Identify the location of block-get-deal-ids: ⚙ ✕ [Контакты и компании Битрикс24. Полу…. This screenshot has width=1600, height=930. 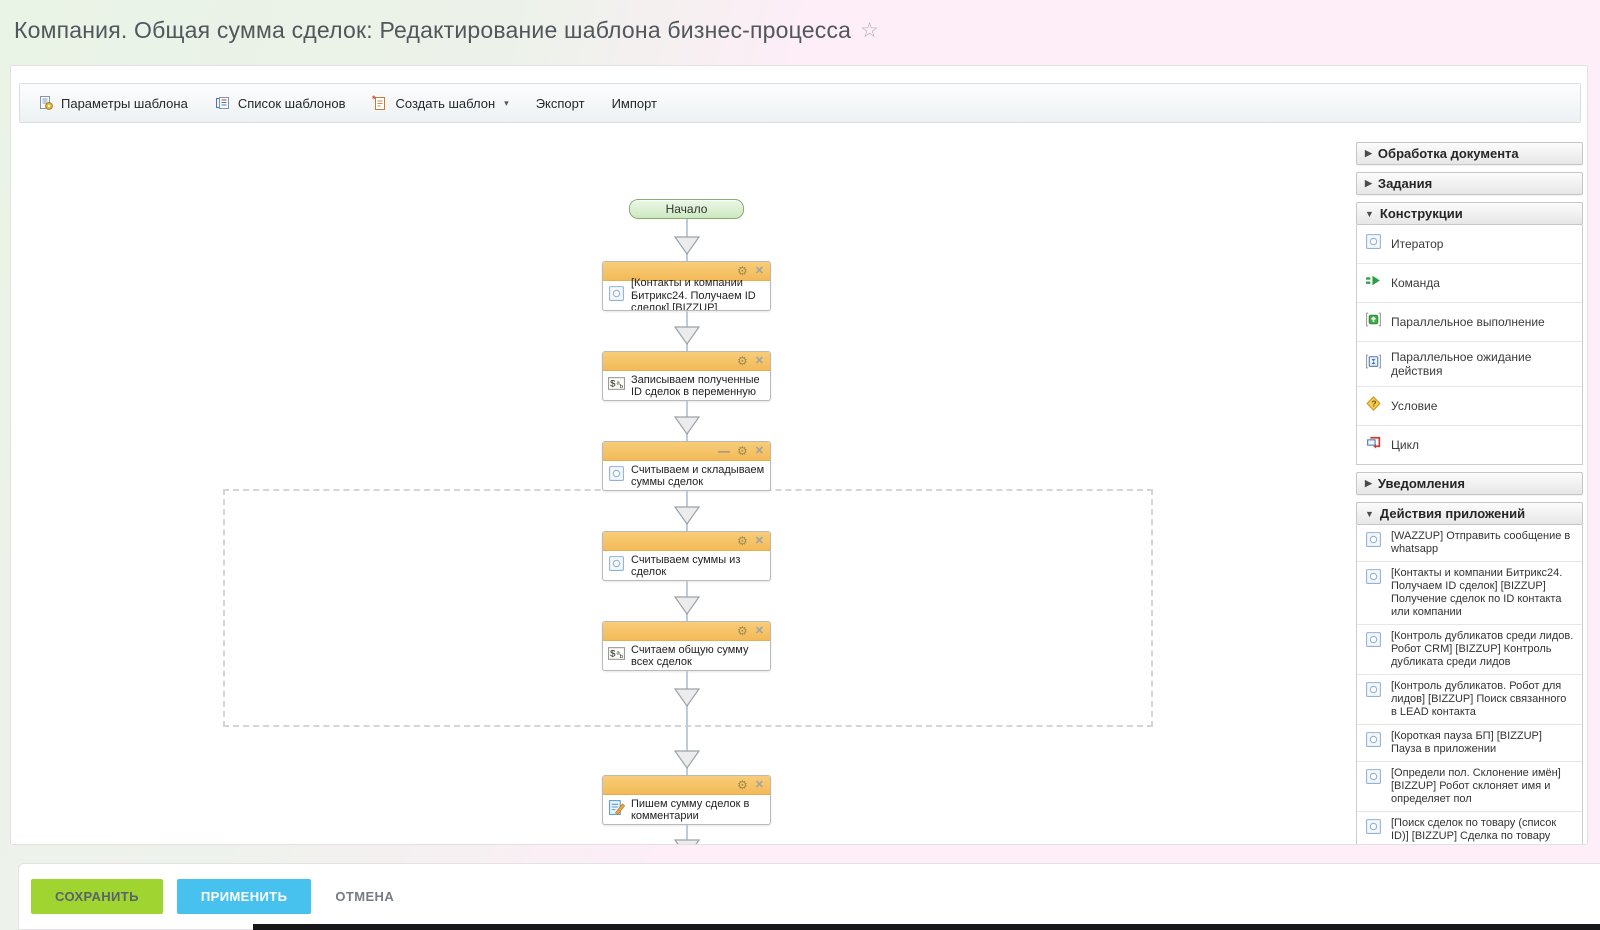
(686, 286).